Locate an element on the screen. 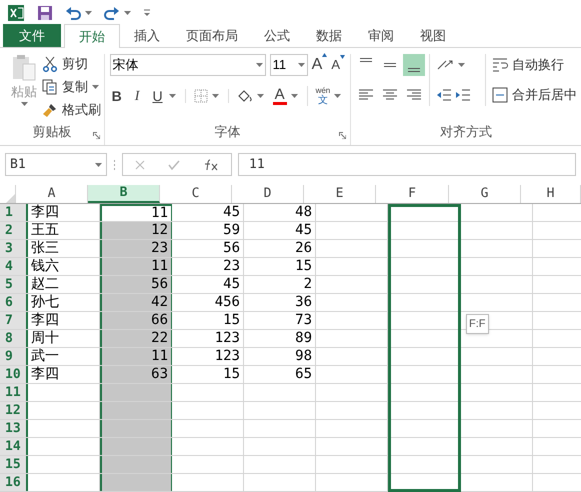 This screenshot has height=492, width=581. row-header: 7 is located at coordinates (14, 320).